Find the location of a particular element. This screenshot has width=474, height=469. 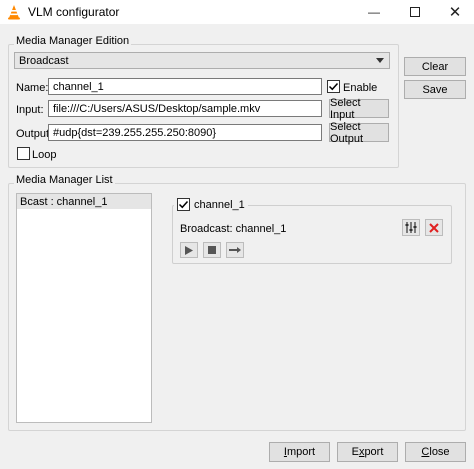

delete-icon is located at coordinates (434, 227).